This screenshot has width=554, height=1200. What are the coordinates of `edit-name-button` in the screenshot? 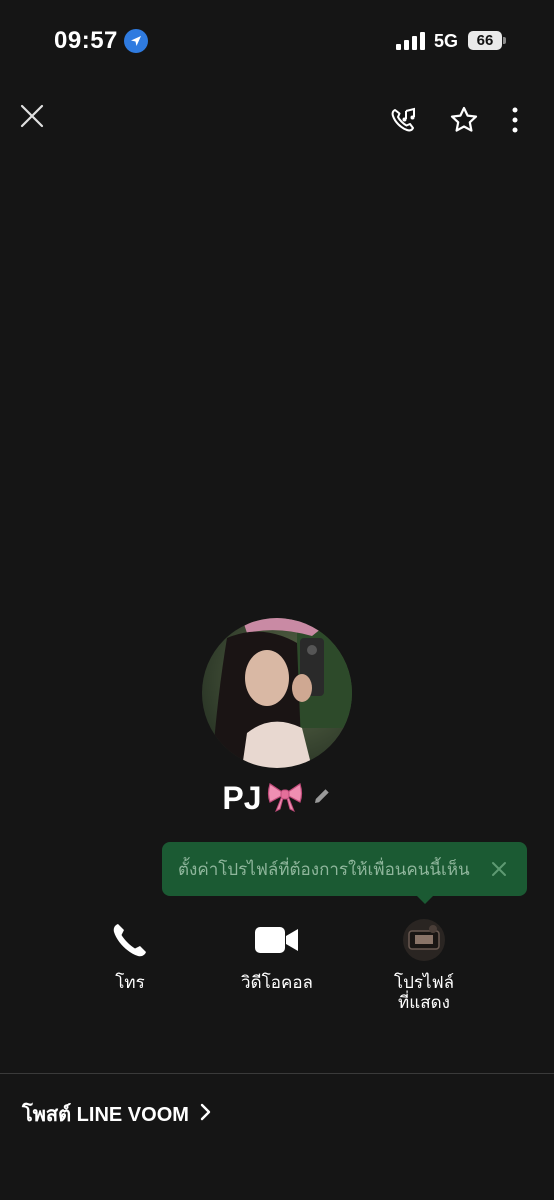 It's located at (322, 798).